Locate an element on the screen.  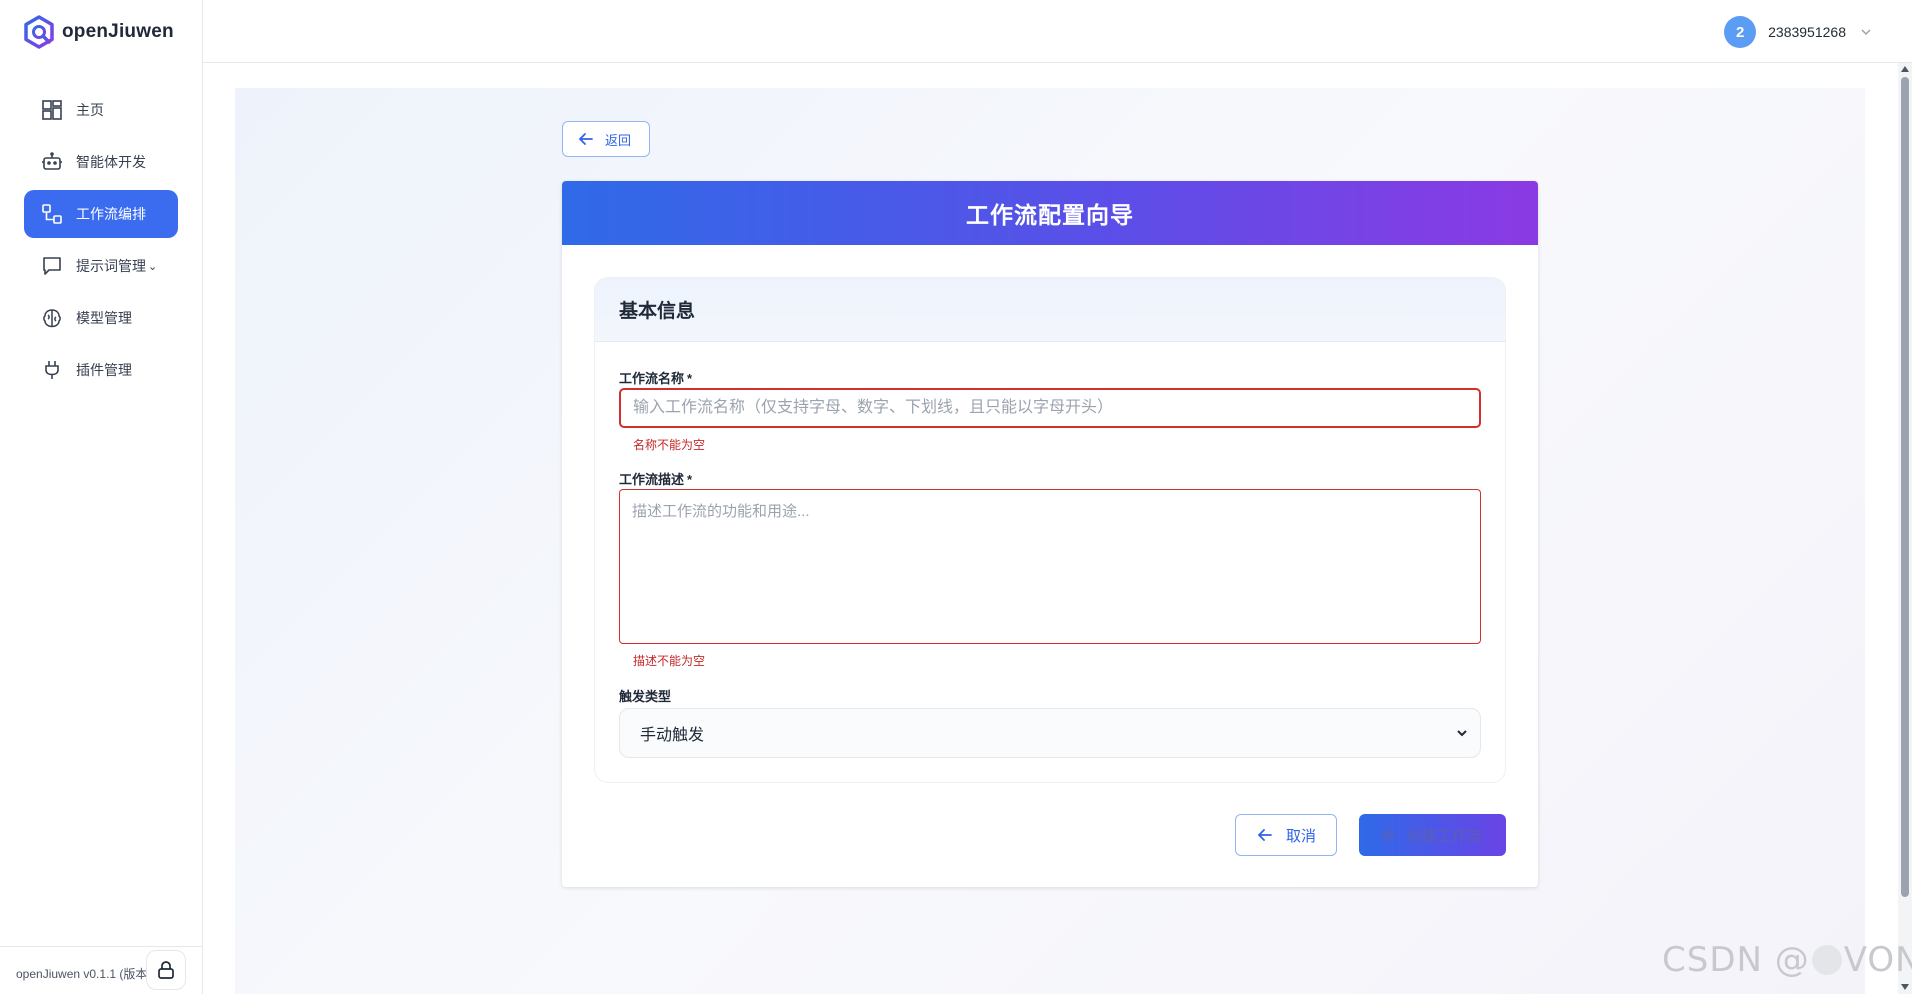
workflow-desc-label: 工作流描述 * is located at coordinates (655, 478).